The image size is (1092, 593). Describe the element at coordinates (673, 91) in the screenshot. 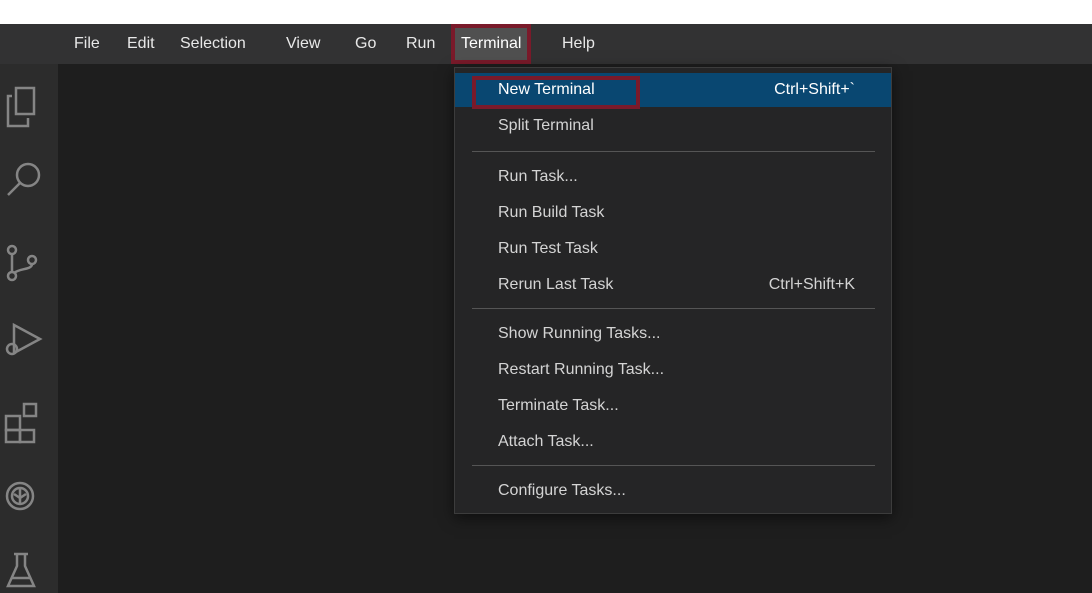

I see `menu-item-new-terminal: New Terminal Ctrl+Shift+`` at that location.